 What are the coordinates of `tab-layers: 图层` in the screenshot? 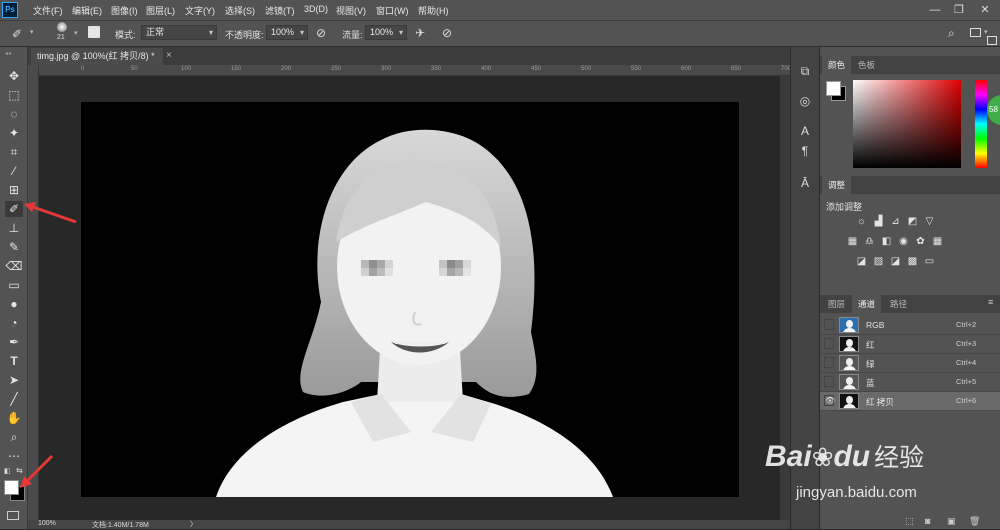 It's located at (836, 304).